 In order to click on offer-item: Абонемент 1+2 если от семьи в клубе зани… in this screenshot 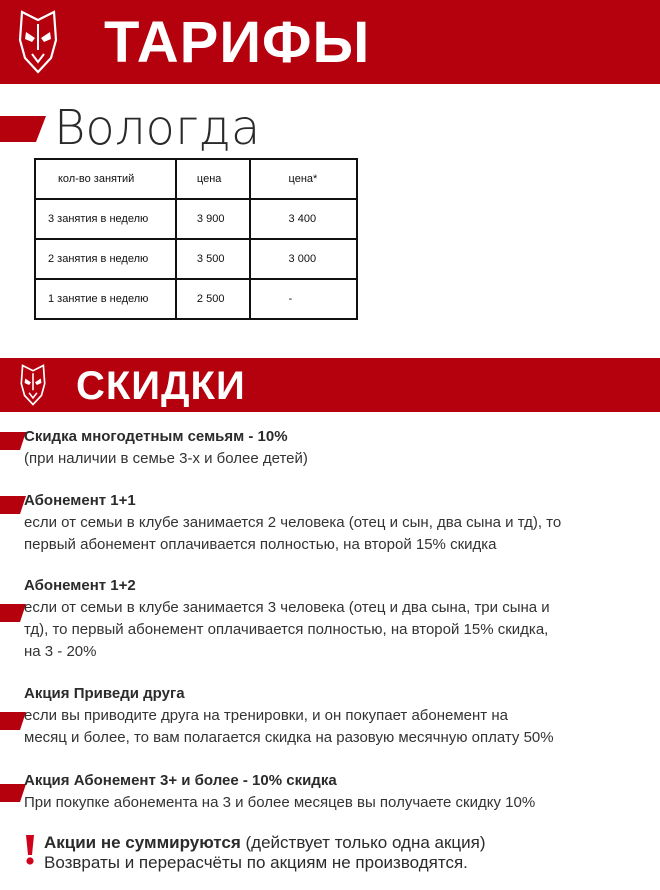, I will do `click(339, 619)`.